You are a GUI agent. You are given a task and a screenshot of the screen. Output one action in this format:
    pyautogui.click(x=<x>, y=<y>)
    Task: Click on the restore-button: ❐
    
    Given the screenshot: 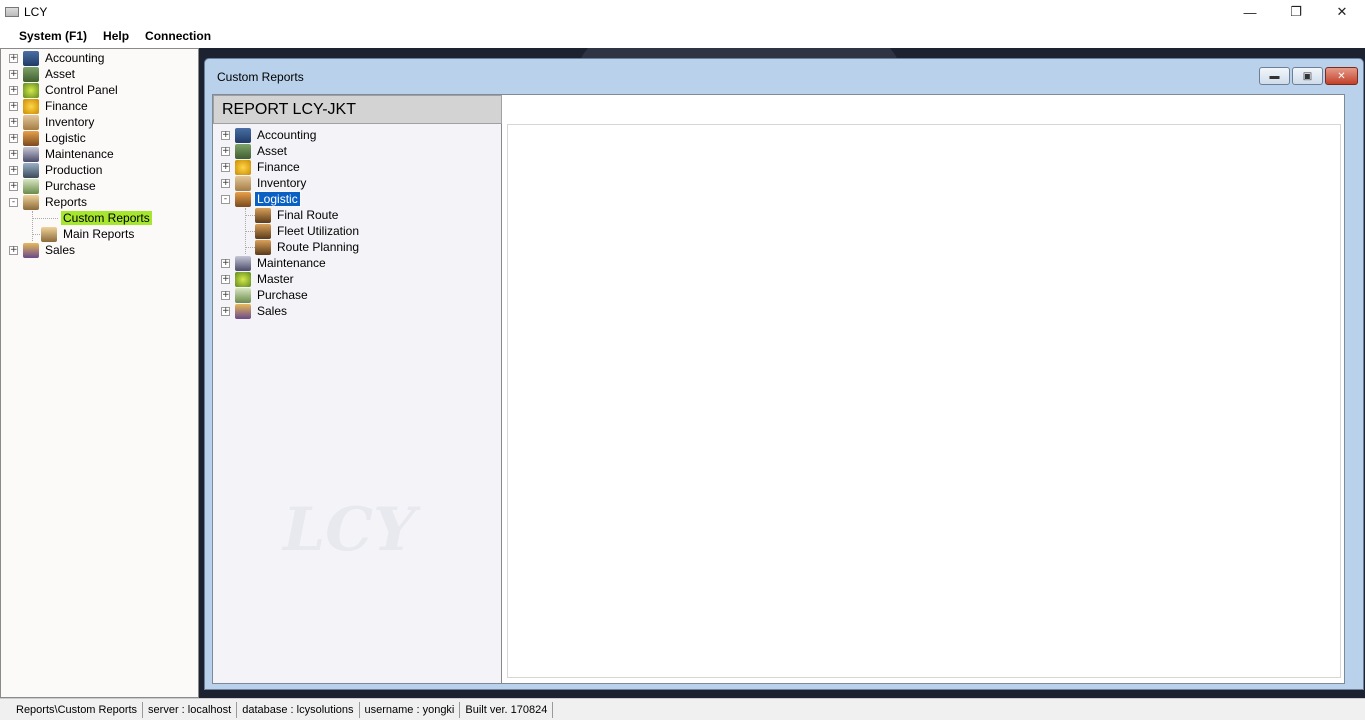 What is the action you would take?
    pyautogui.click(x=1296, y=12)
    